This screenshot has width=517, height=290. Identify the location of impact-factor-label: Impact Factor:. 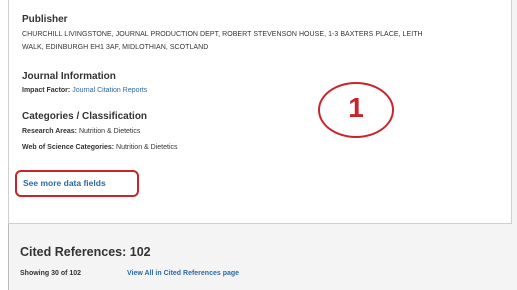
(46, 90).